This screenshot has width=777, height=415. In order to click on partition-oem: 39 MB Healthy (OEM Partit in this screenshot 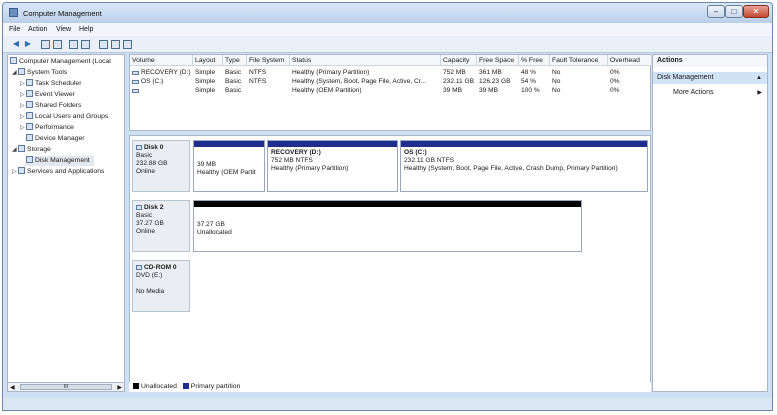, I will do `click(229, 166)`.